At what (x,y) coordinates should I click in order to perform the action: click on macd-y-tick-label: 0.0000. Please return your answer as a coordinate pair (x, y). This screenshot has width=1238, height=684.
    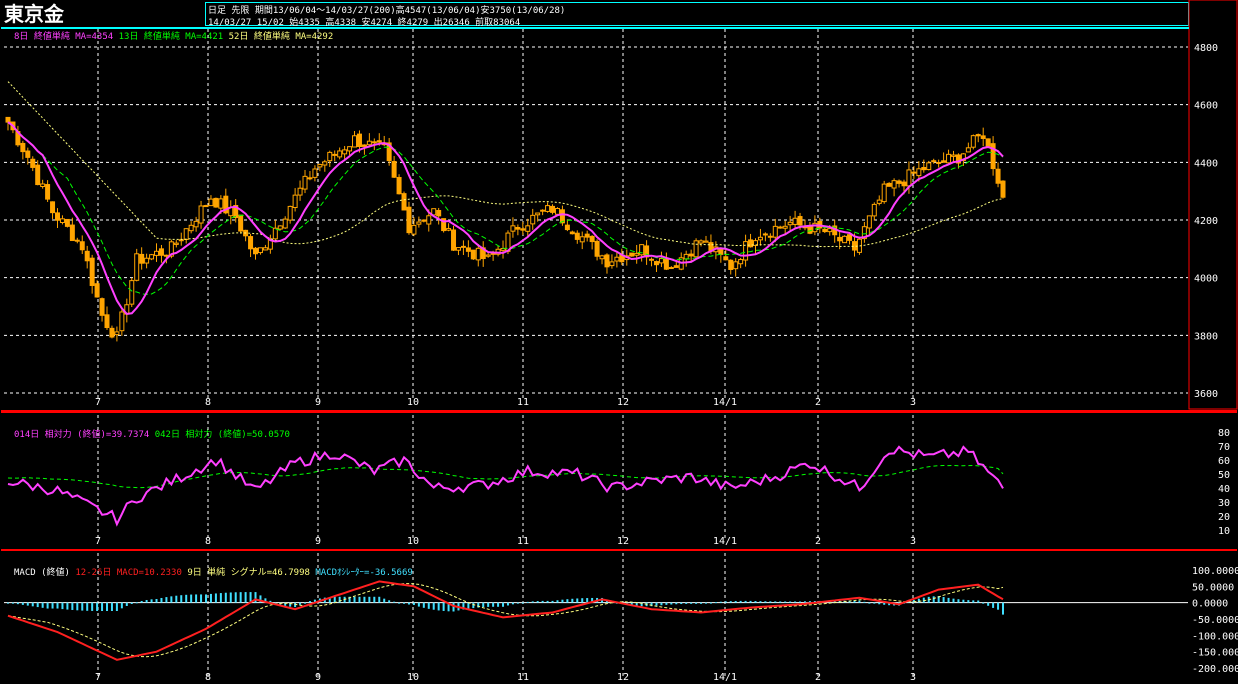
    Looking at the image, I should click on (1210, 604).